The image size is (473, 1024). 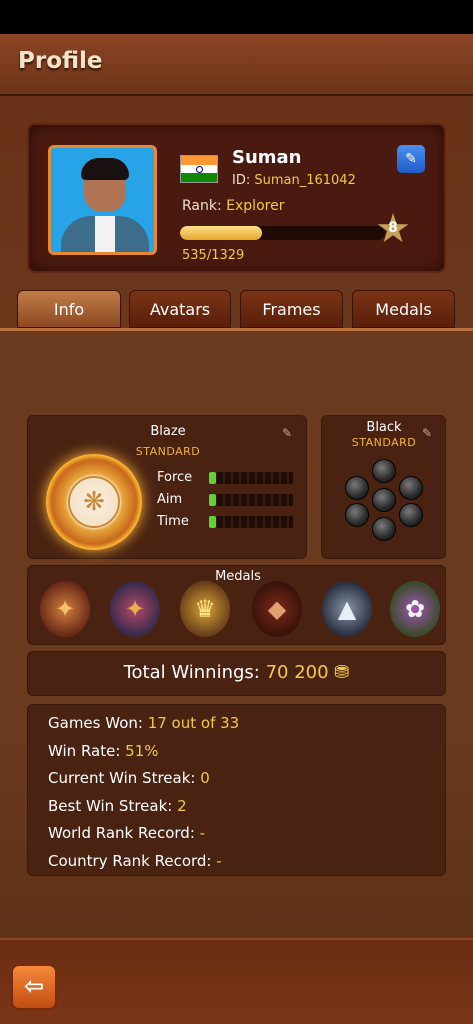 I want to click on page-title: Profile, so click(x=60, y=61).